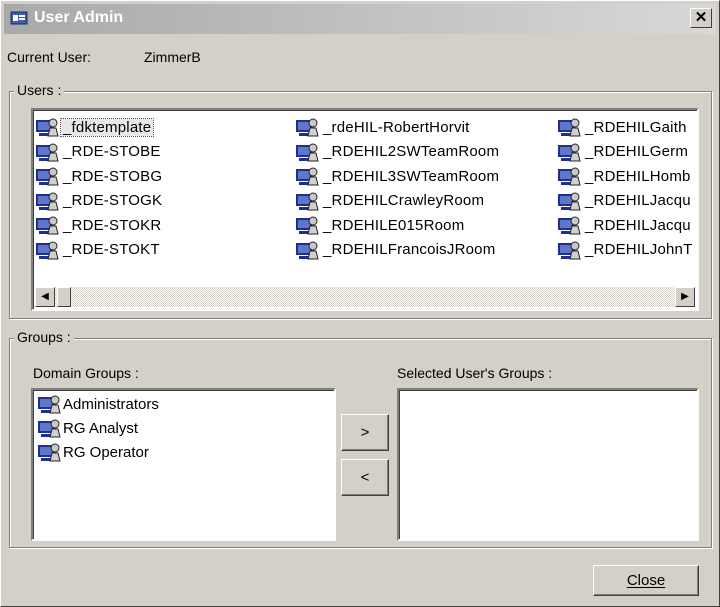  I want to click on users-label: Users :, so click(39, 90).